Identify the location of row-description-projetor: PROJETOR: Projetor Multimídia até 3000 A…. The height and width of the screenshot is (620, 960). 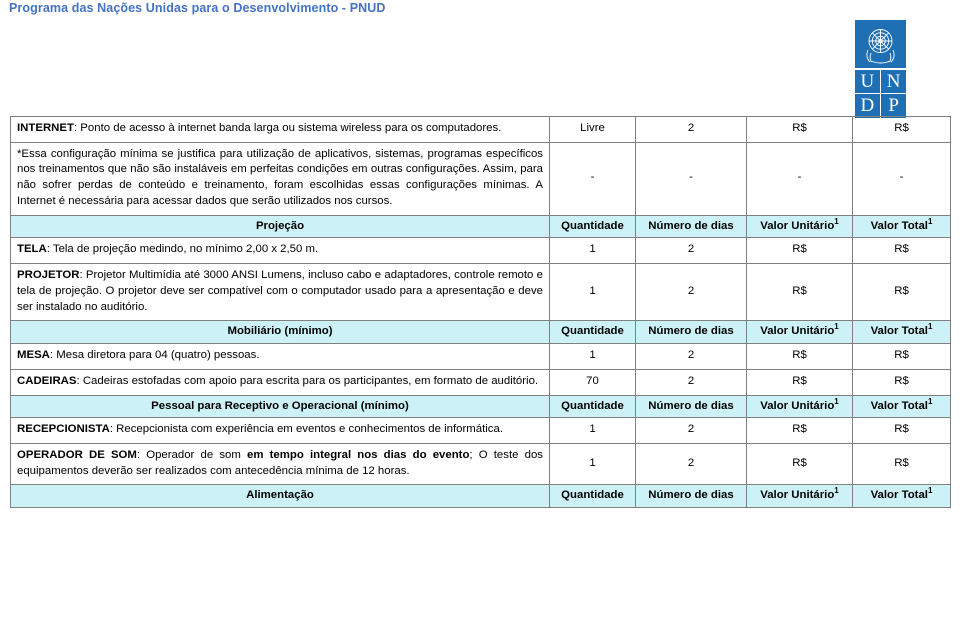
(280, 292).